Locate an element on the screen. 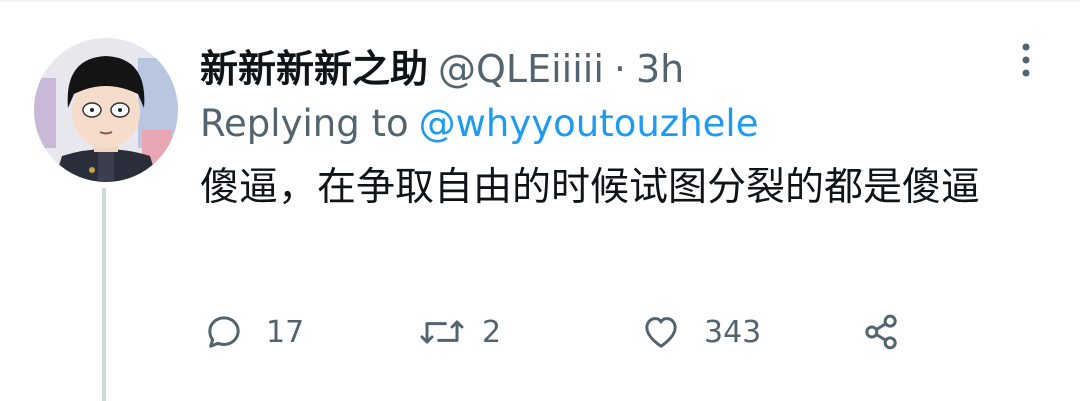 Image resolution: width=1080 pixels, height=401 pixels. reply-icon is located at coordinates (224, 332).